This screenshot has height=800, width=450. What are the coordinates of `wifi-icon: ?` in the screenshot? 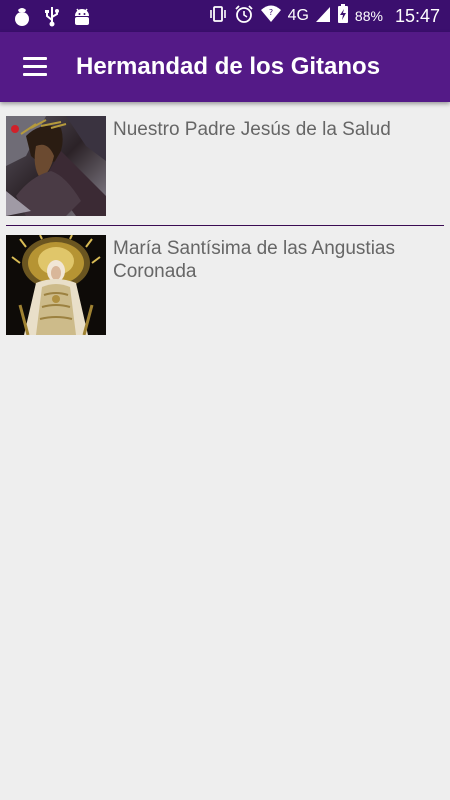 It's located at (271, 16).